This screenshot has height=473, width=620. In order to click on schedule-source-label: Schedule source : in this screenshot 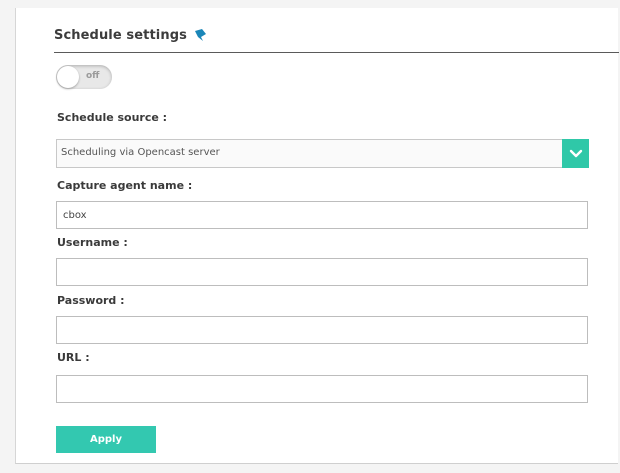, I will do `click(112, 117)`.